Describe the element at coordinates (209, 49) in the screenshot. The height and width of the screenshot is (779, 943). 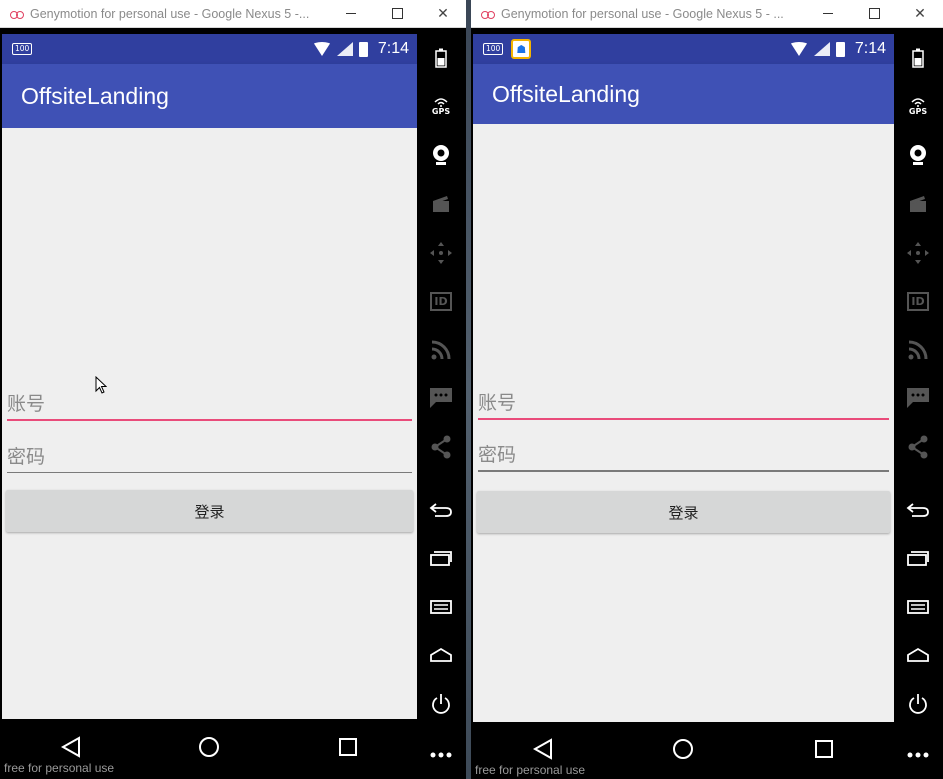
I see `status-bar: 100 7:14` at that location.